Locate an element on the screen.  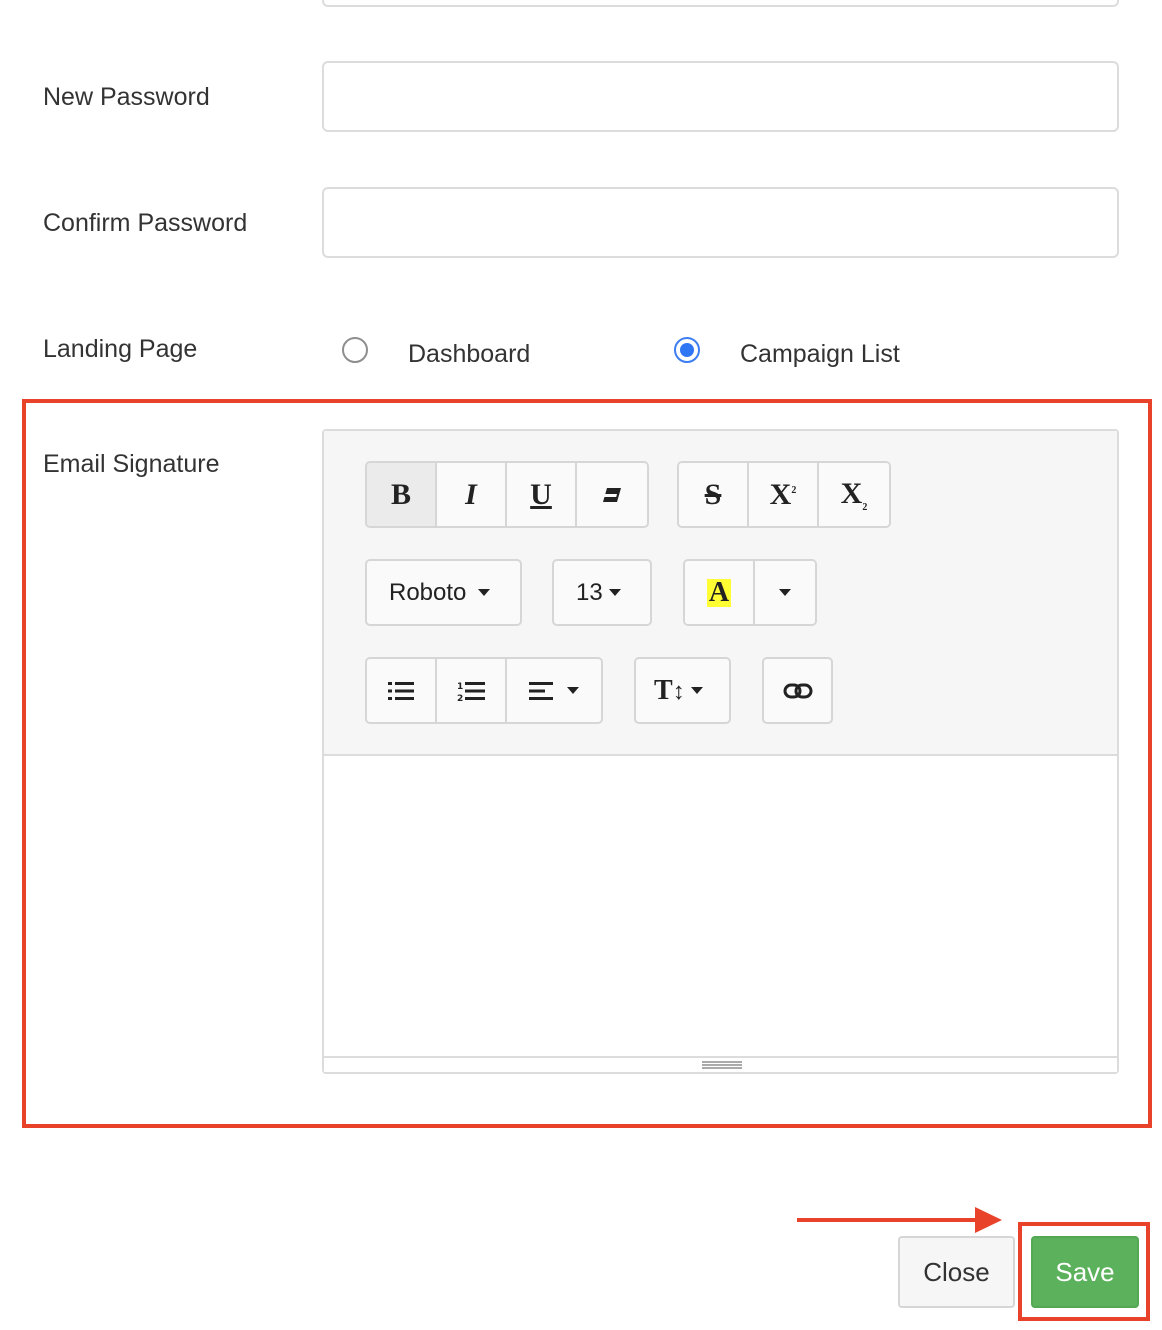
underline-icon: U is located at coordinates (541, 494).